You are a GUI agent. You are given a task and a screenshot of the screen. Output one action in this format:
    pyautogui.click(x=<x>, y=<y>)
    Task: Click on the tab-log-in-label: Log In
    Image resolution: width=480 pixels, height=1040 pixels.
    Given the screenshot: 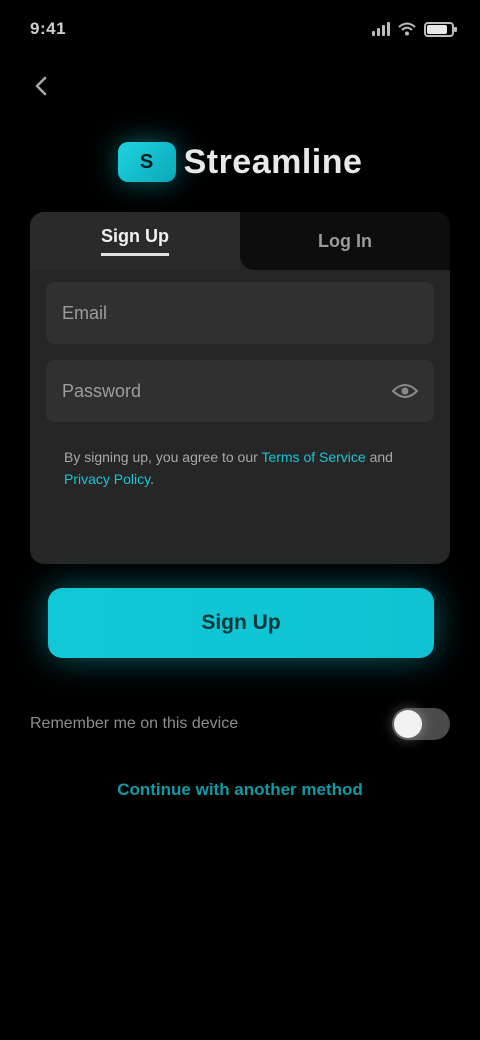 What is the action you would take?
    pyautogui.click(x=345, y=240)
    